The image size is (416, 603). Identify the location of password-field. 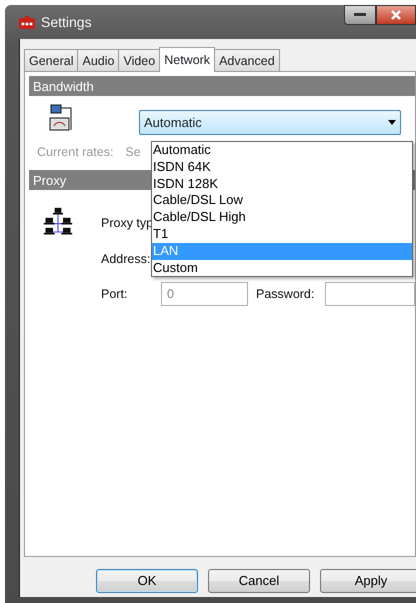
(370, 294).